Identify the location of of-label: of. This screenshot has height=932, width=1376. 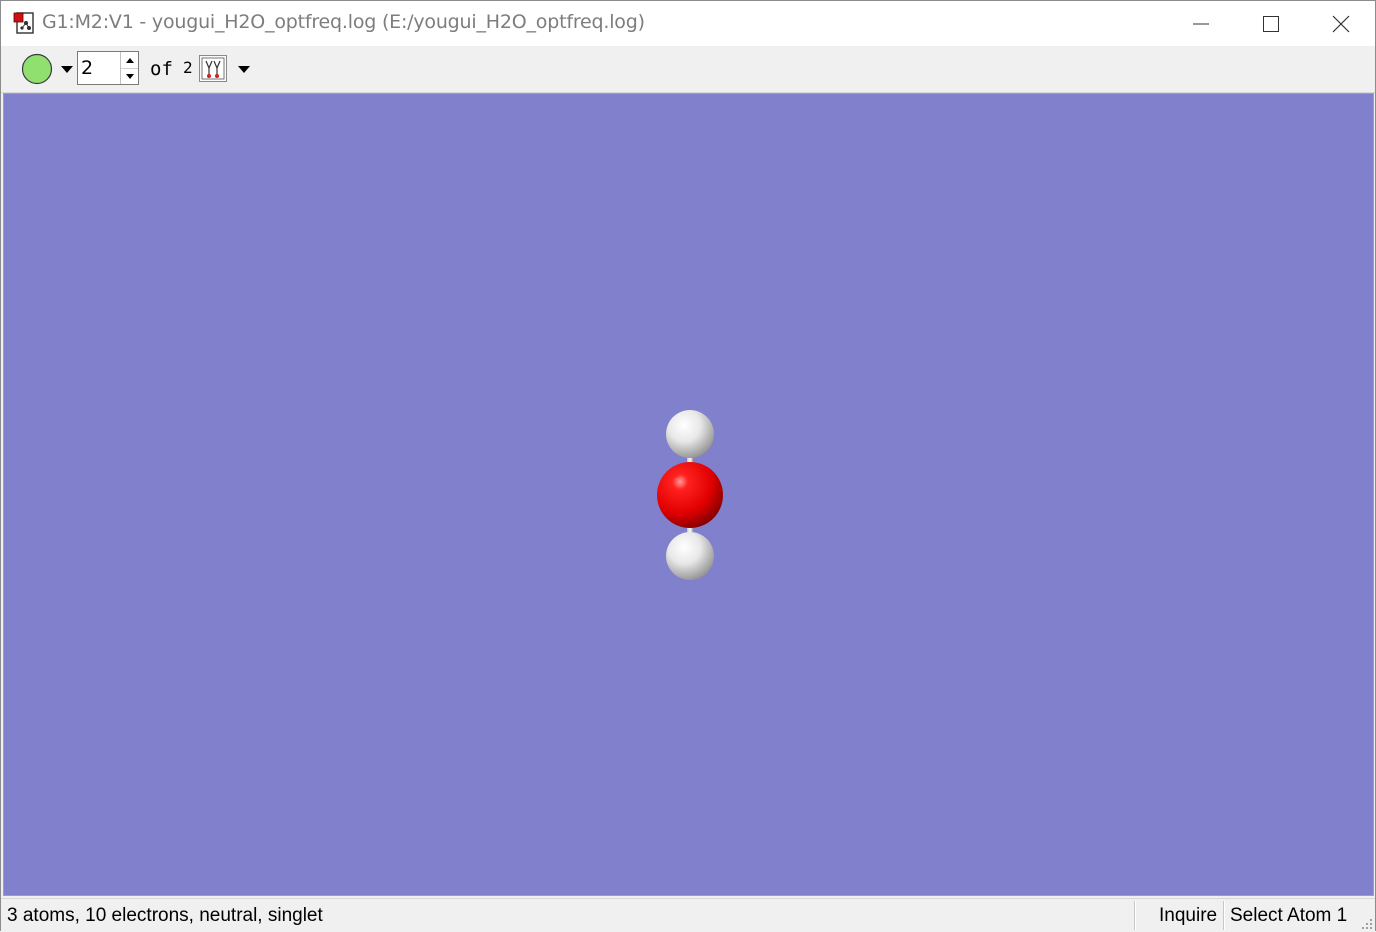
(161, 69).